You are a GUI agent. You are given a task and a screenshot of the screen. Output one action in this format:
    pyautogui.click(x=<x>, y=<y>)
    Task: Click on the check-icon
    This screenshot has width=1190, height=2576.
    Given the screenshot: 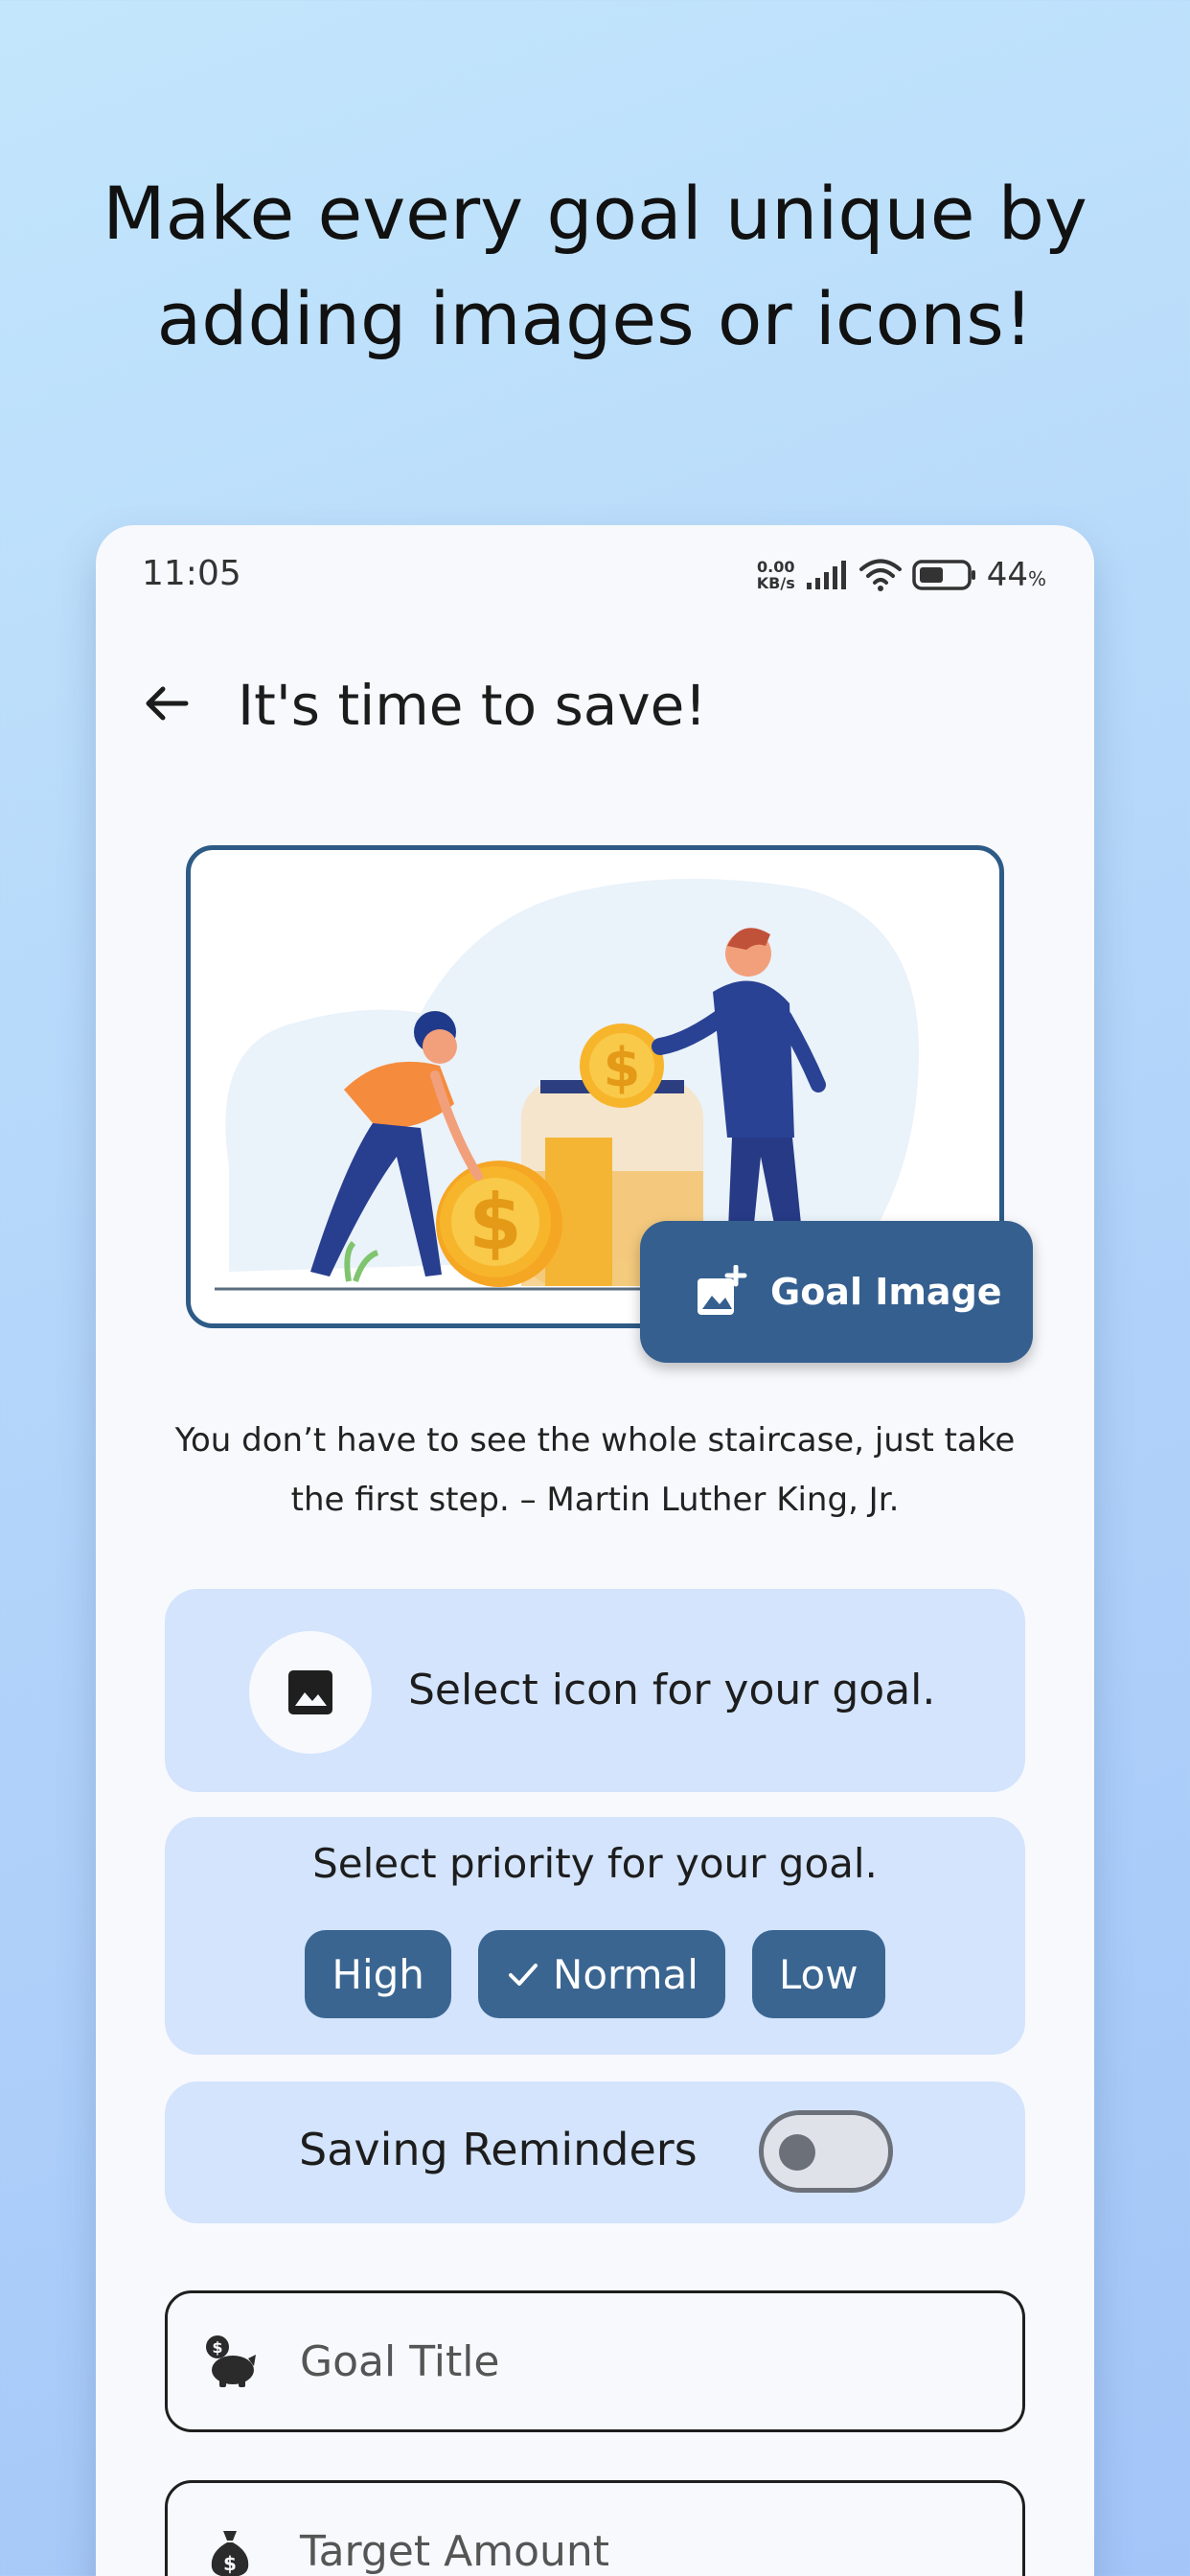 What is the action you would take?
    pyautogui.click(x=523, y=1975)
    